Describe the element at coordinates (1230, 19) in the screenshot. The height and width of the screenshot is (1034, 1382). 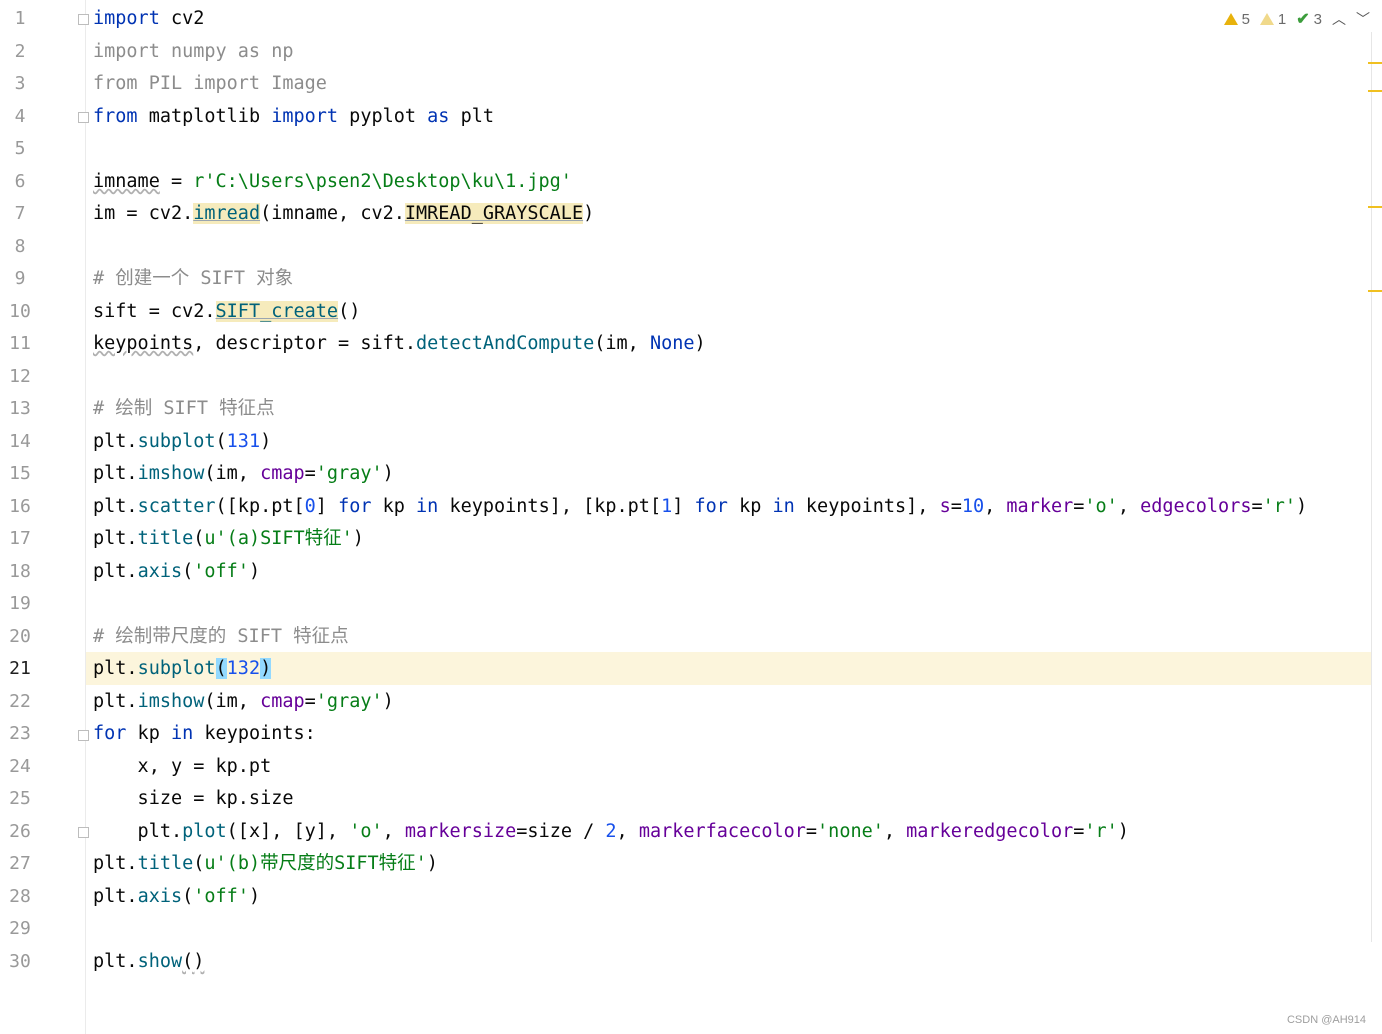
I see `warning-icon` at that location.